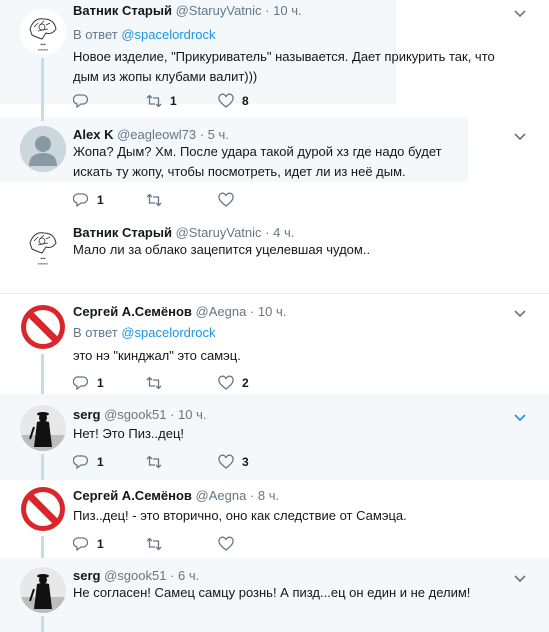 The width and height of the screenshot is (549, 632). I want to click on tweet-actions: 1 8, so click(223, 101).